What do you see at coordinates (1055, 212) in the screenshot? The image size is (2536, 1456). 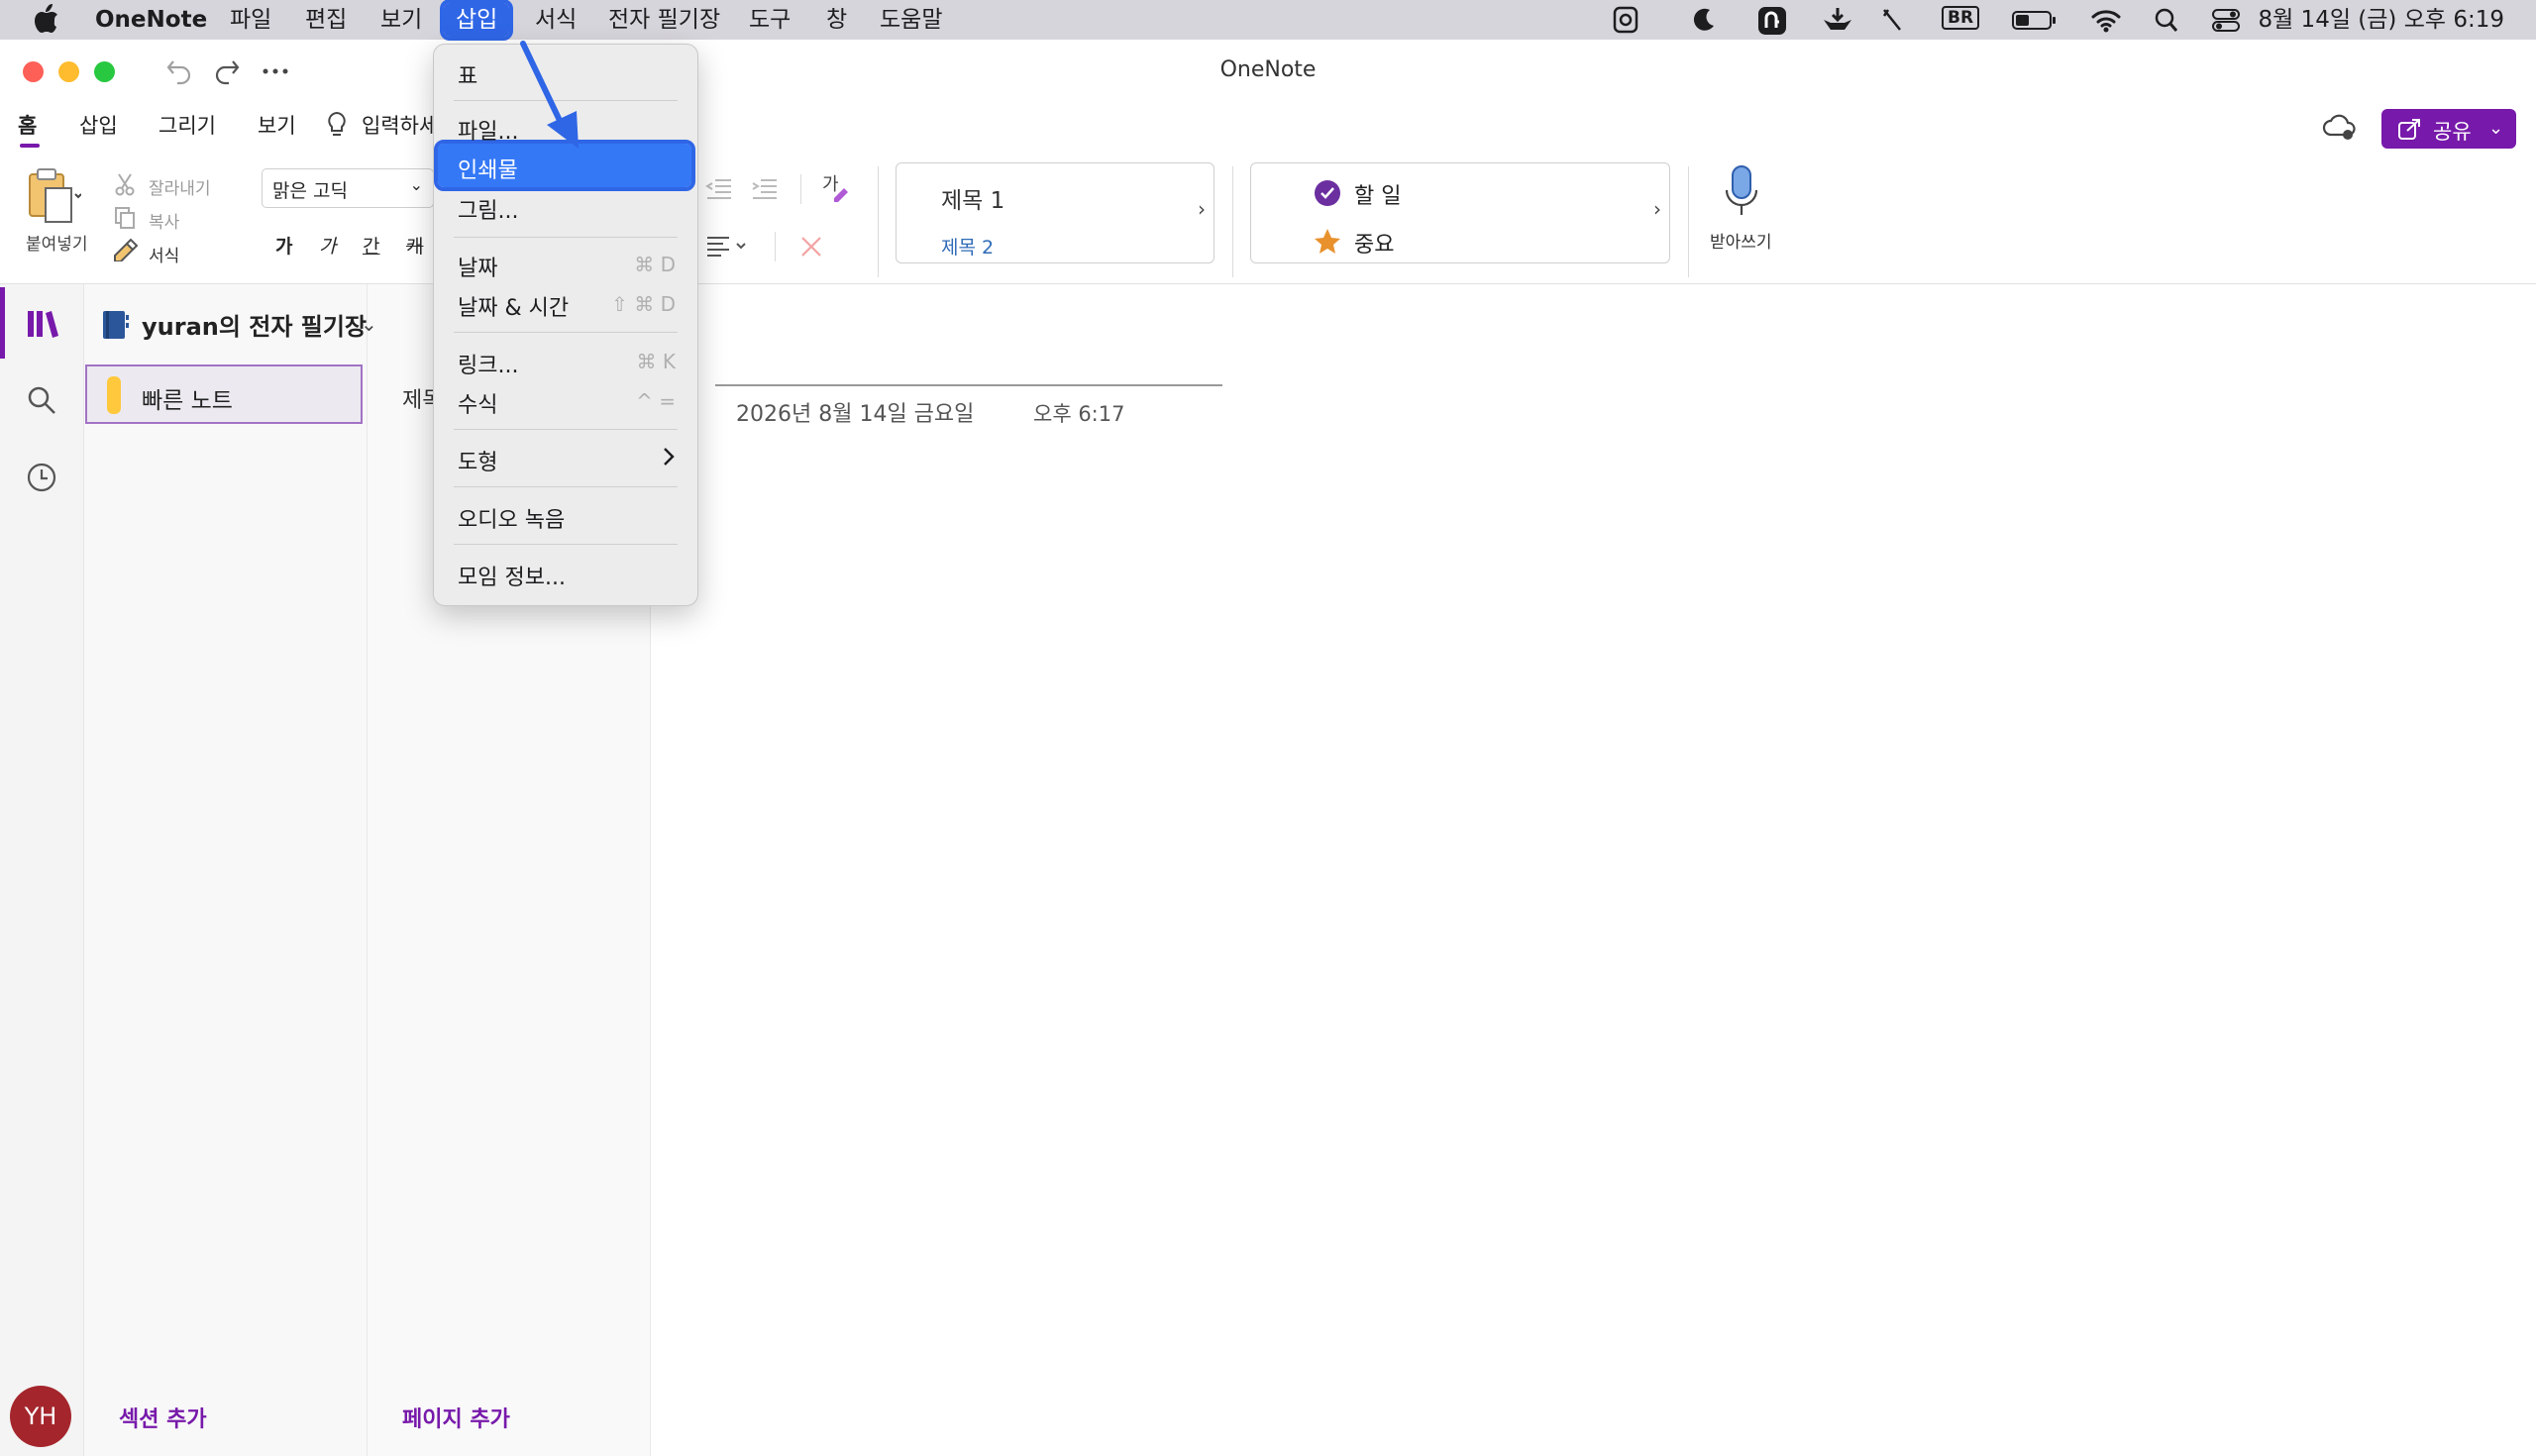 I see `styles-gallery: 제목 1 제목 2 ›` at bounding box center [1055, 212].